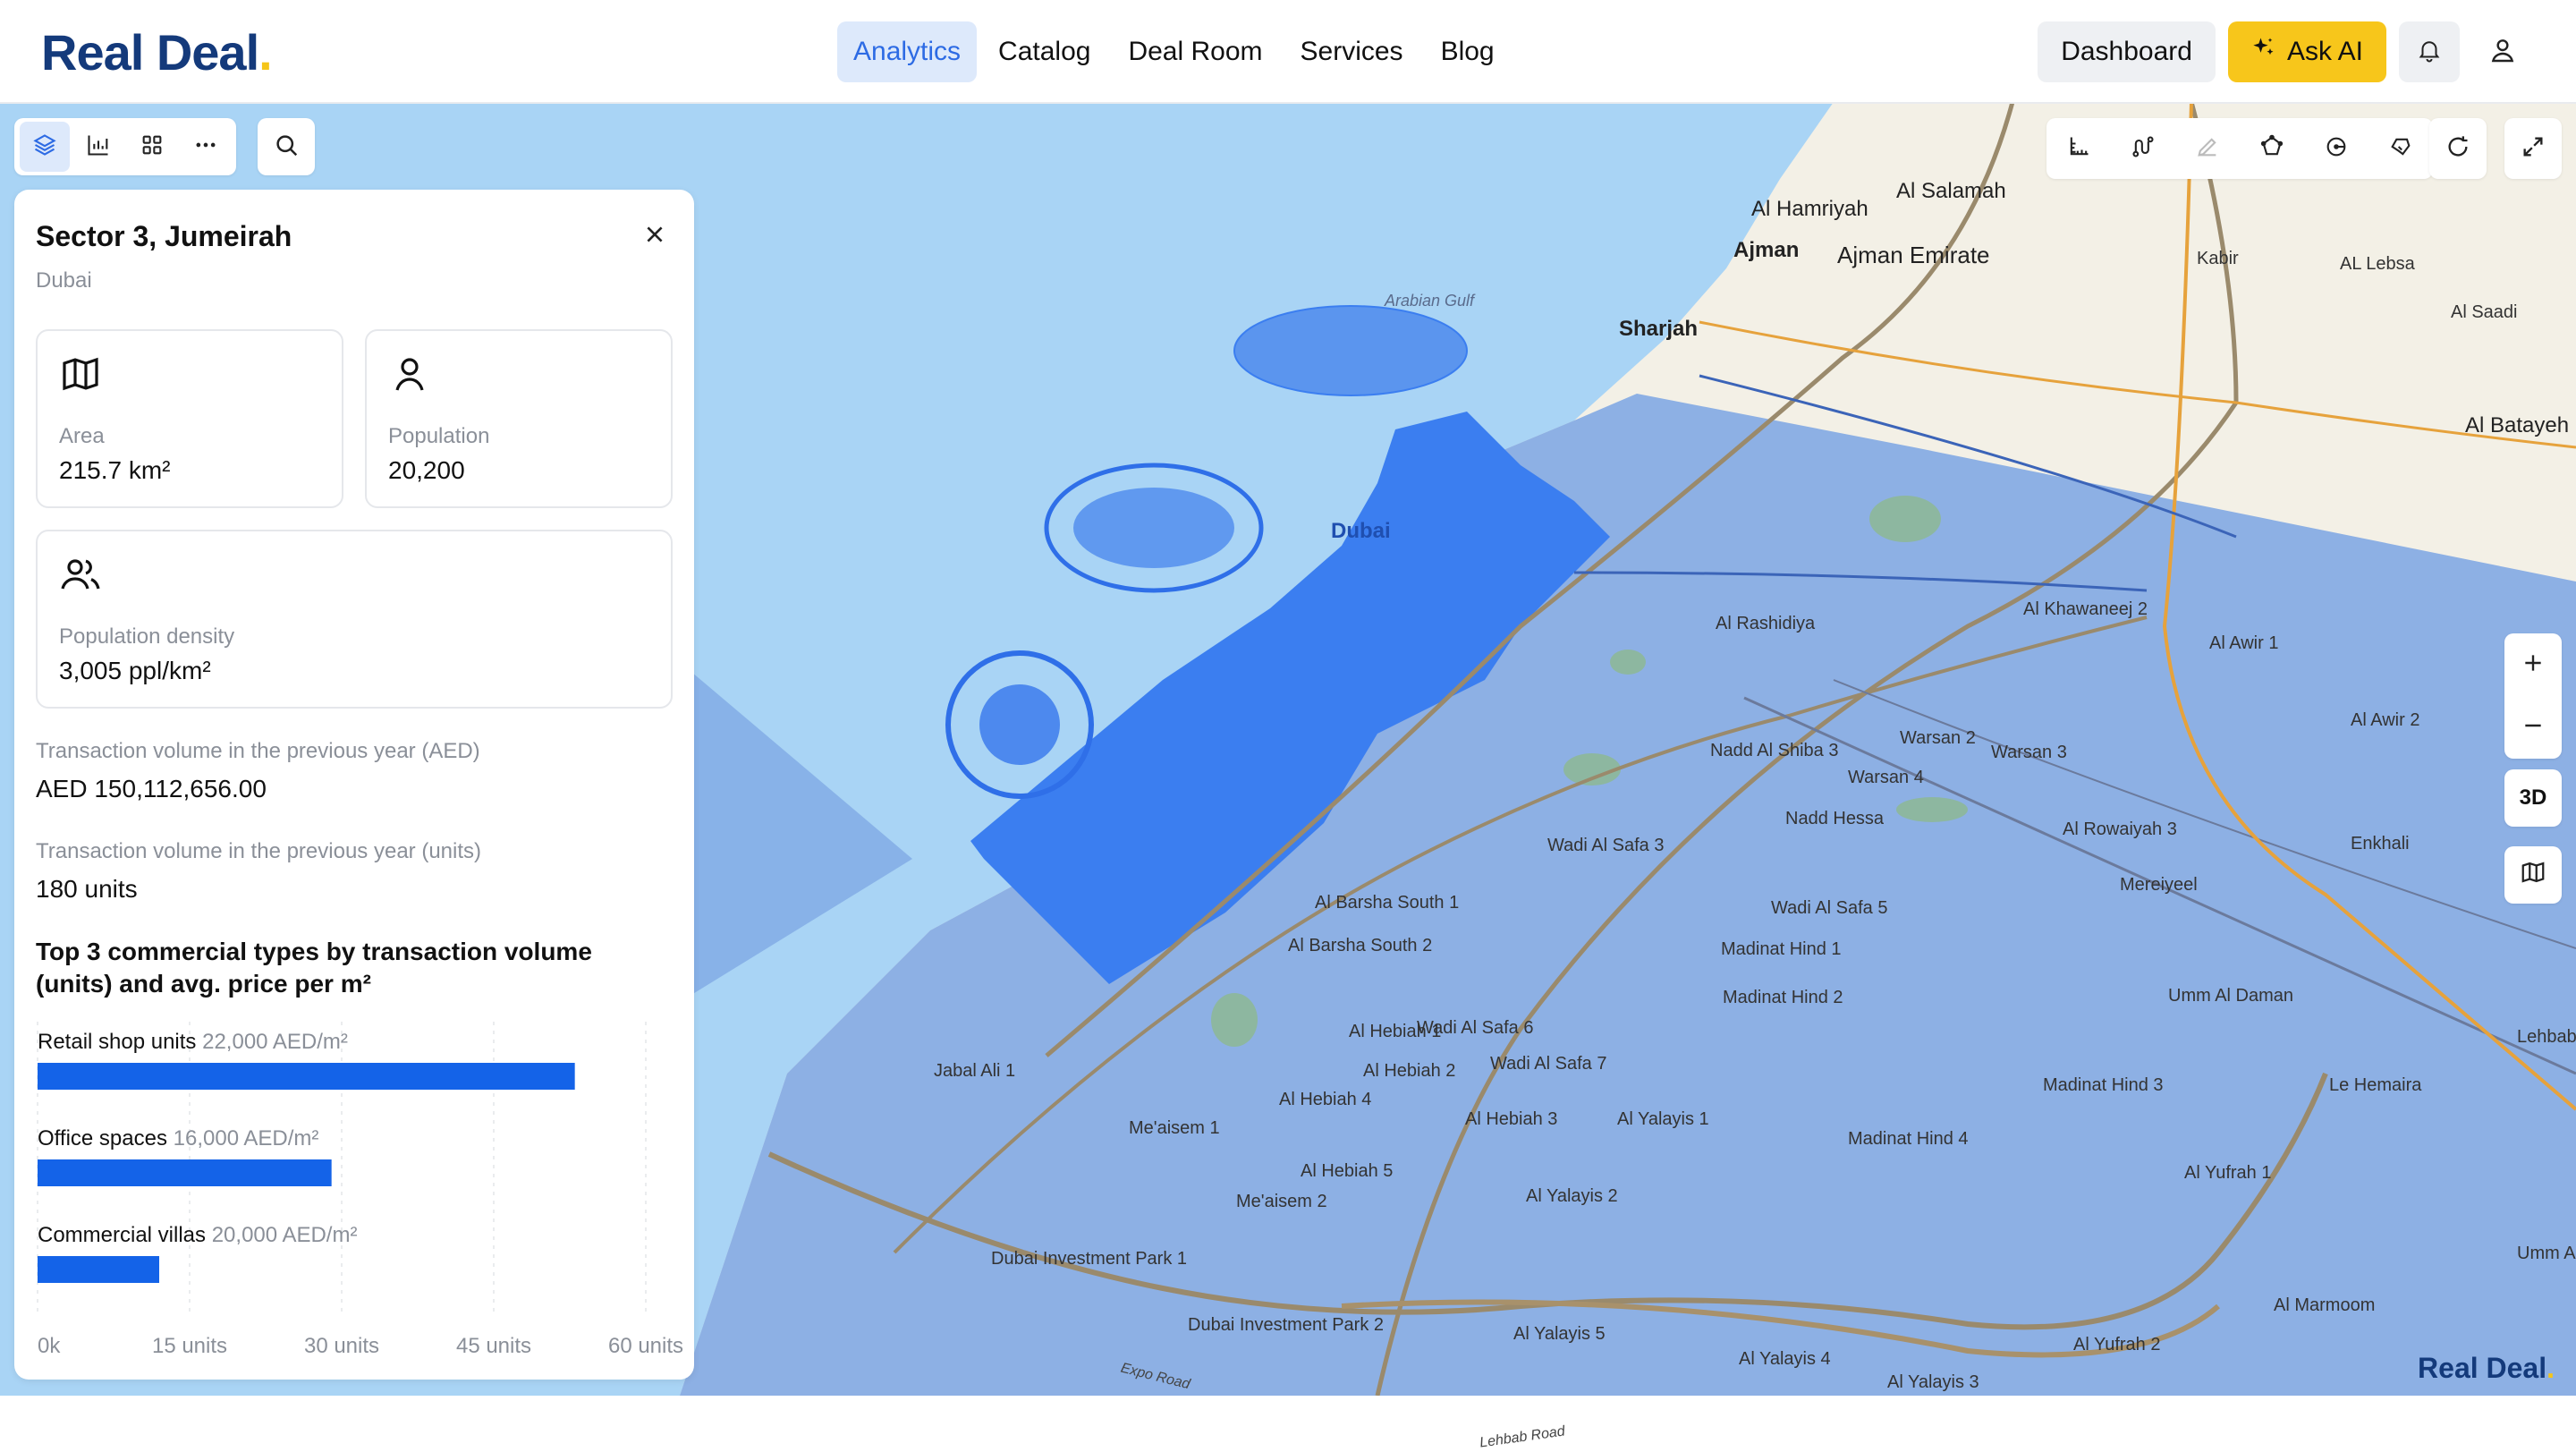 The image size is (2576, 1452). Describe the element at coordinates (1908, 1139) in the screenshot. I see `label-madinat-hind-4: Madinat Hind 4` at that location.